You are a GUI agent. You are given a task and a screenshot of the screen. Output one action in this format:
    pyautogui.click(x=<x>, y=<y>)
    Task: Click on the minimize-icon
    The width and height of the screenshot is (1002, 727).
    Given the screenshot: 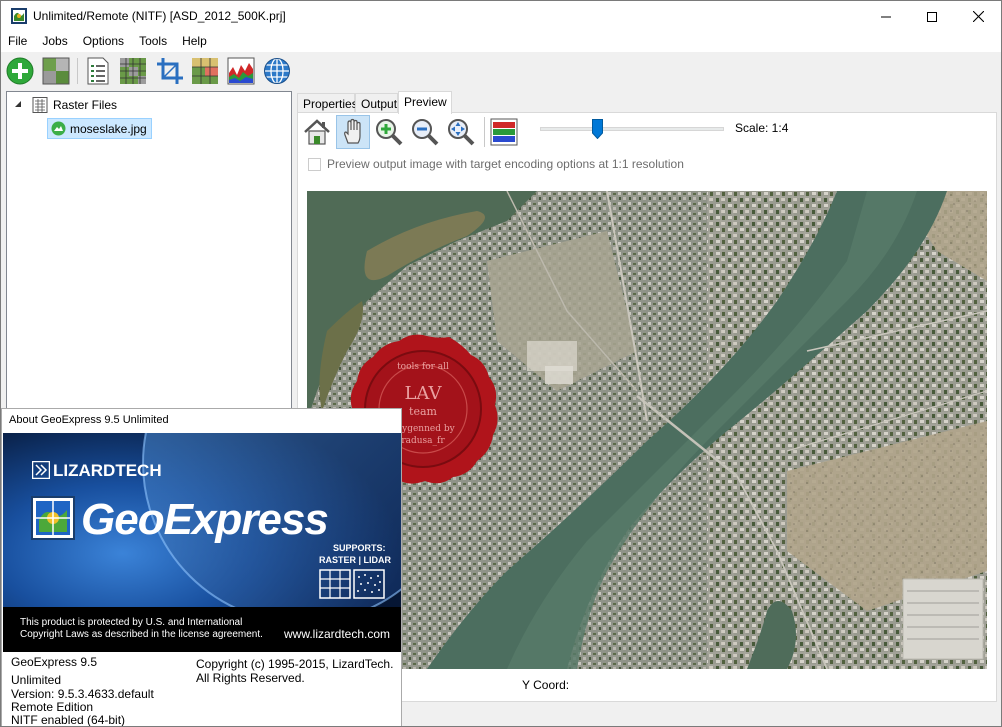 What is the action you would take?
    pyautogui.click(x=886, y=16)
    